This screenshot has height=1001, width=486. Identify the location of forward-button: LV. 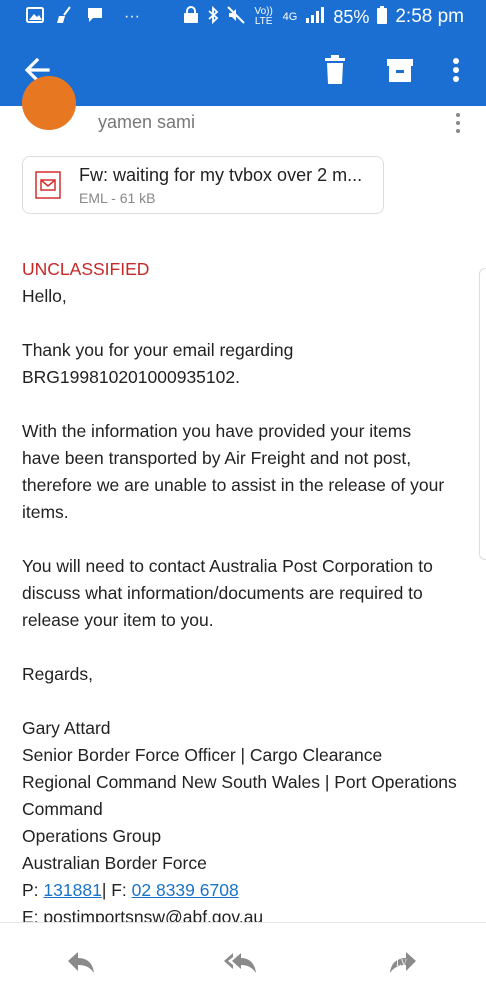
(404, 963).